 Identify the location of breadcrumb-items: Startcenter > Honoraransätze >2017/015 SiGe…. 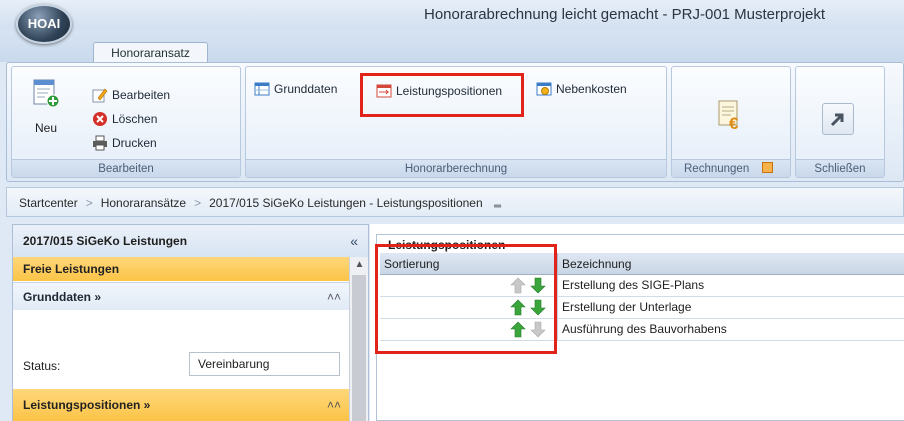
(260, 204).